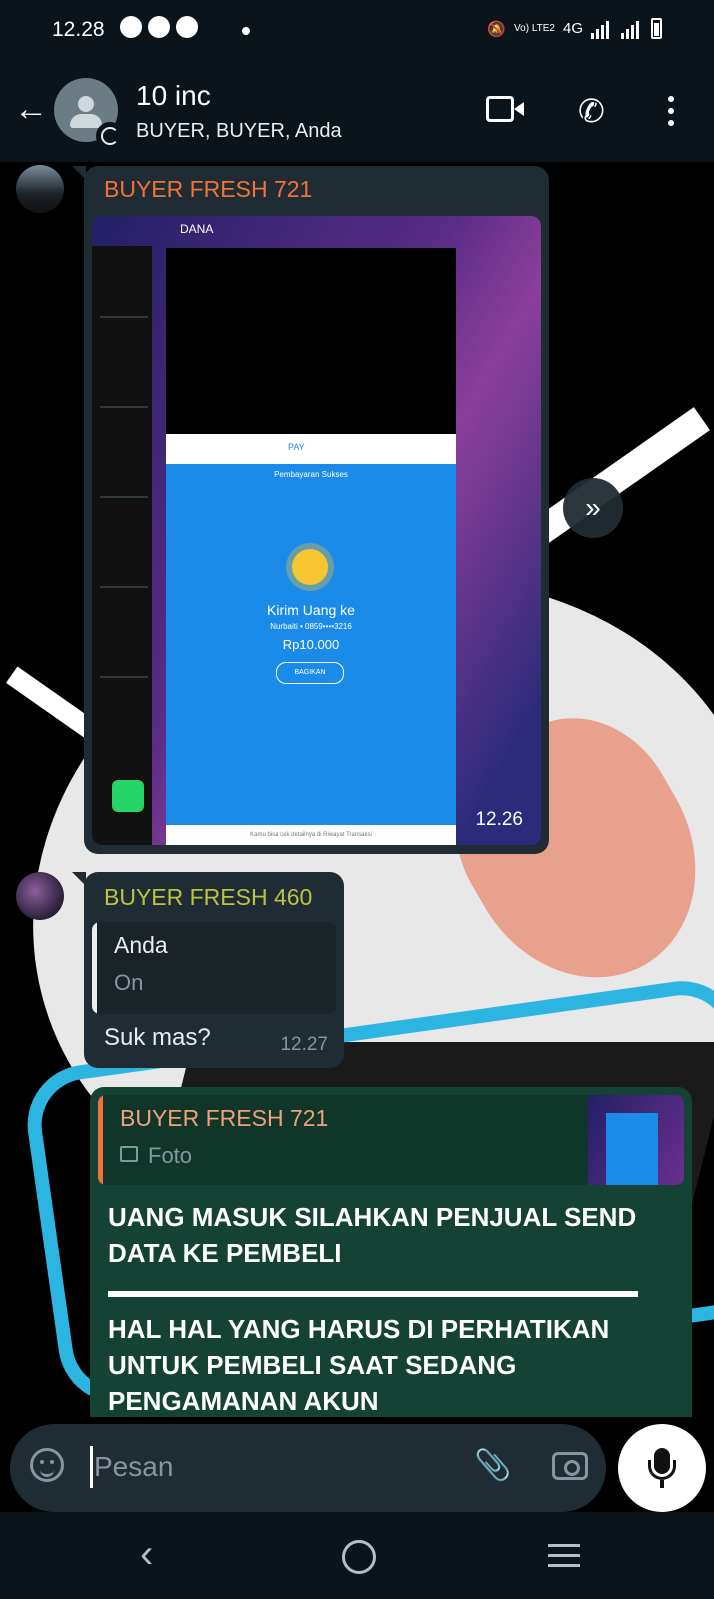  Describe the element at coordinates (492, 1465) in the screenshot. I see `paperclip-icon: 📎` at that location.